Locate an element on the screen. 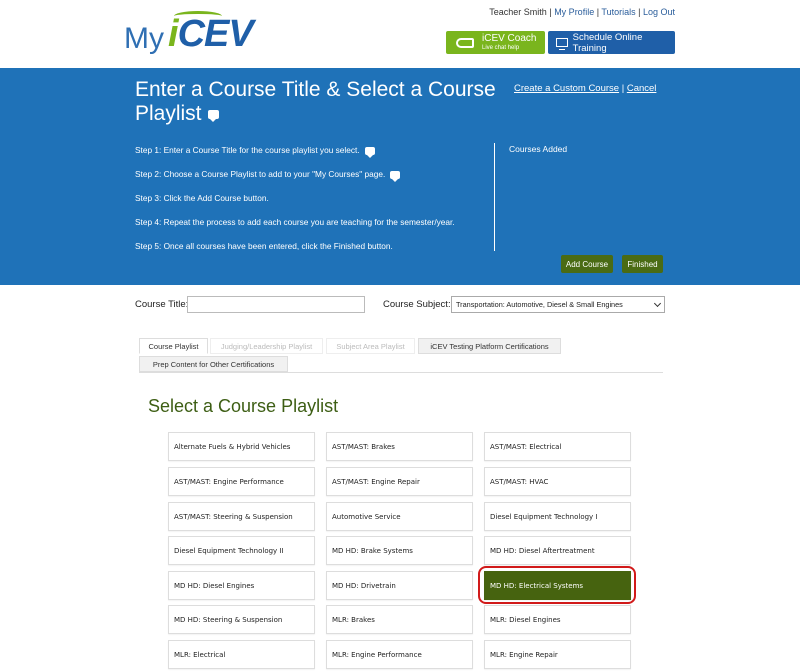 The height and width of the screenshot is (672, 800). create-custom-course-link: Create a Custom Course is located at coordinates (566, 88).